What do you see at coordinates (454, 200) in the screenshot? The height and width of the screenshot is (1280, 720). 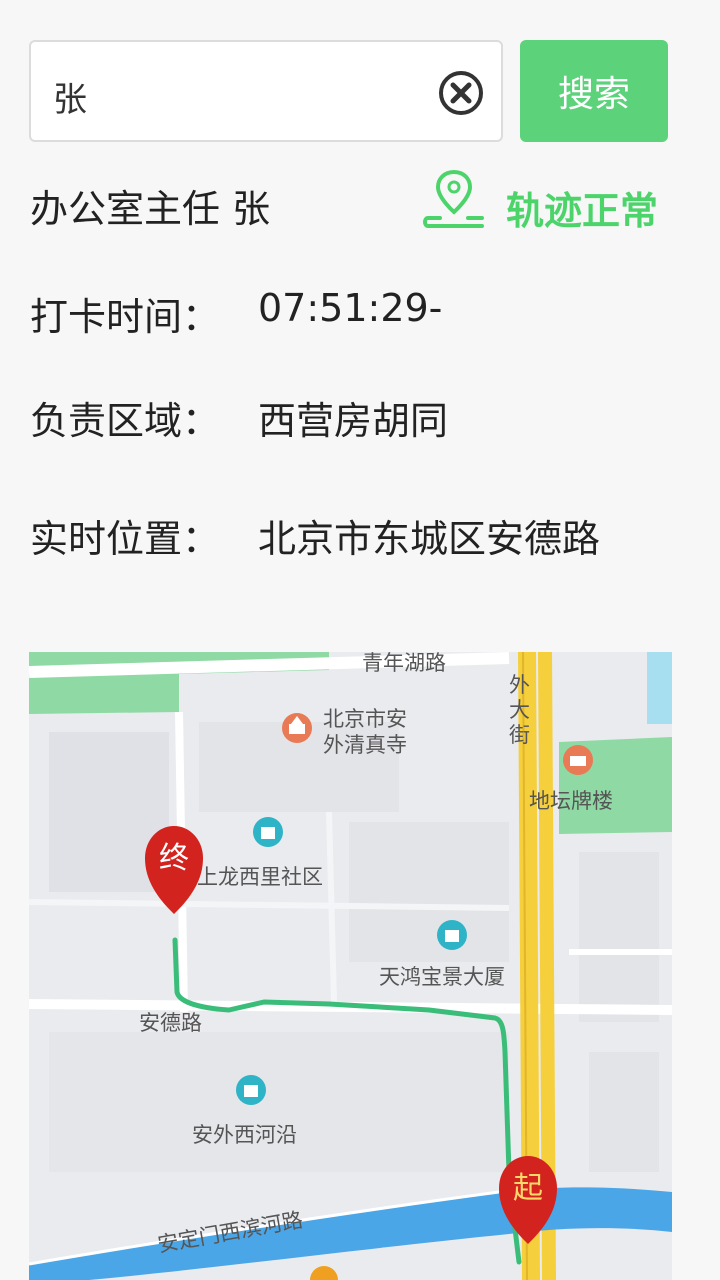 I see `location-track-icon` at bounding box center [454, 200].